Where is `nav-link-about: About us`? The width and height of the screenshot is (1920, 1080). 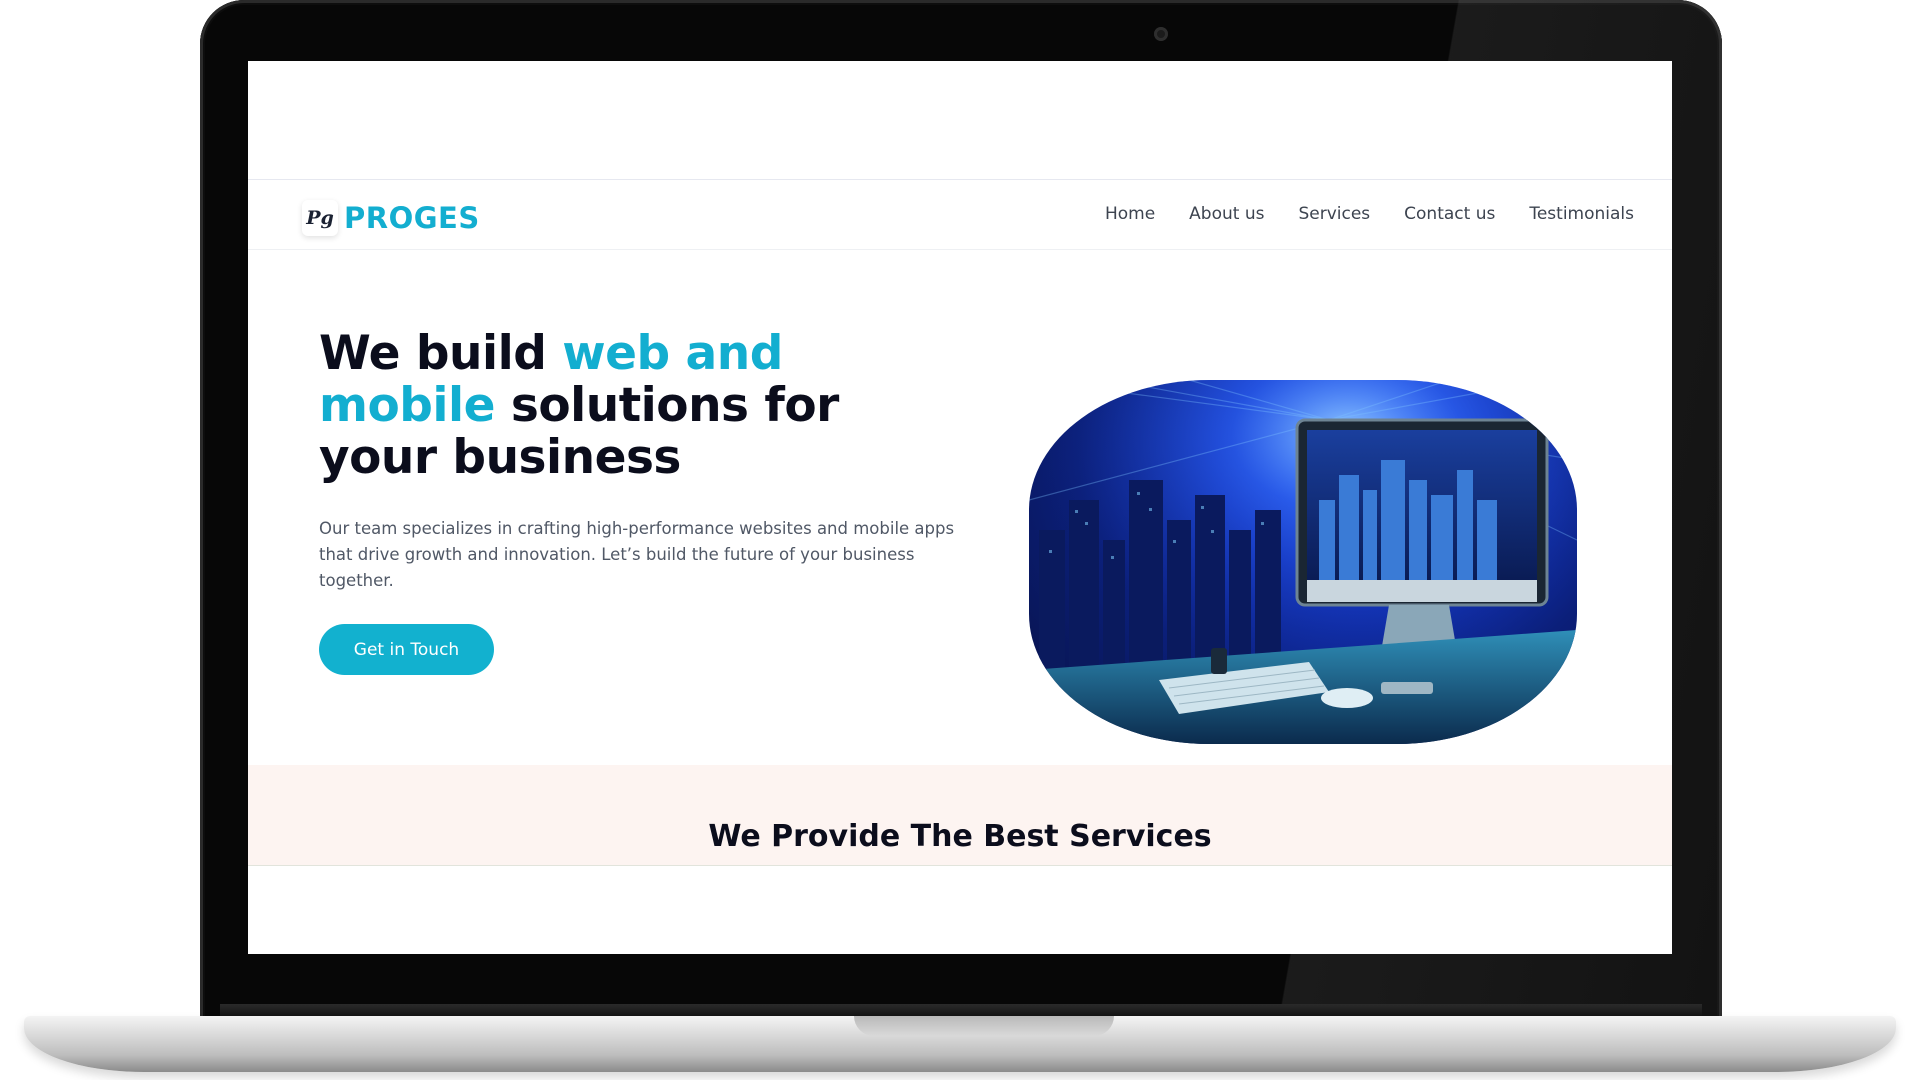
nav-link-about: About us is located at coordinates (1226, 214).